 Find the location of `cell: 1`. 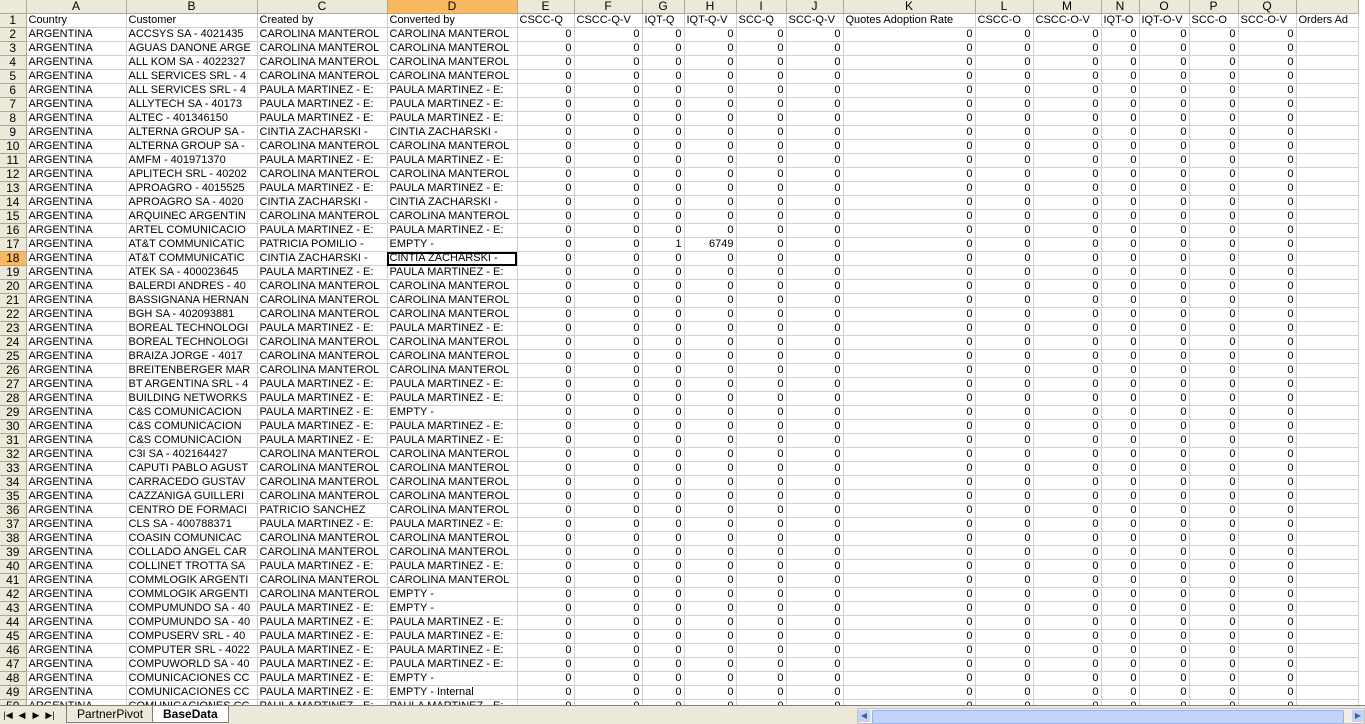

cell: 1 is located at coordinates (663, 244).